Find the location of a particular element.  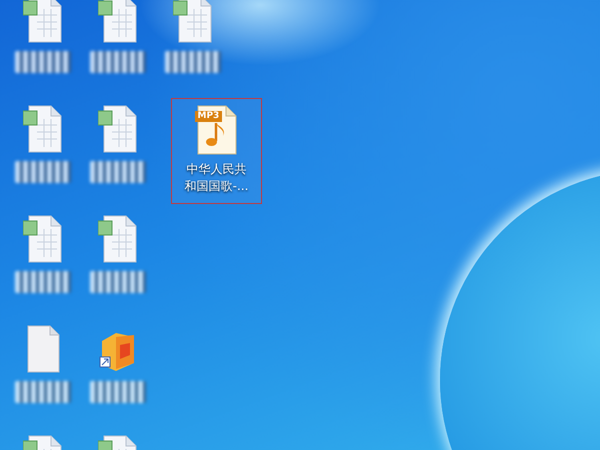

music-file-icon is located at coordinates (216, 130).